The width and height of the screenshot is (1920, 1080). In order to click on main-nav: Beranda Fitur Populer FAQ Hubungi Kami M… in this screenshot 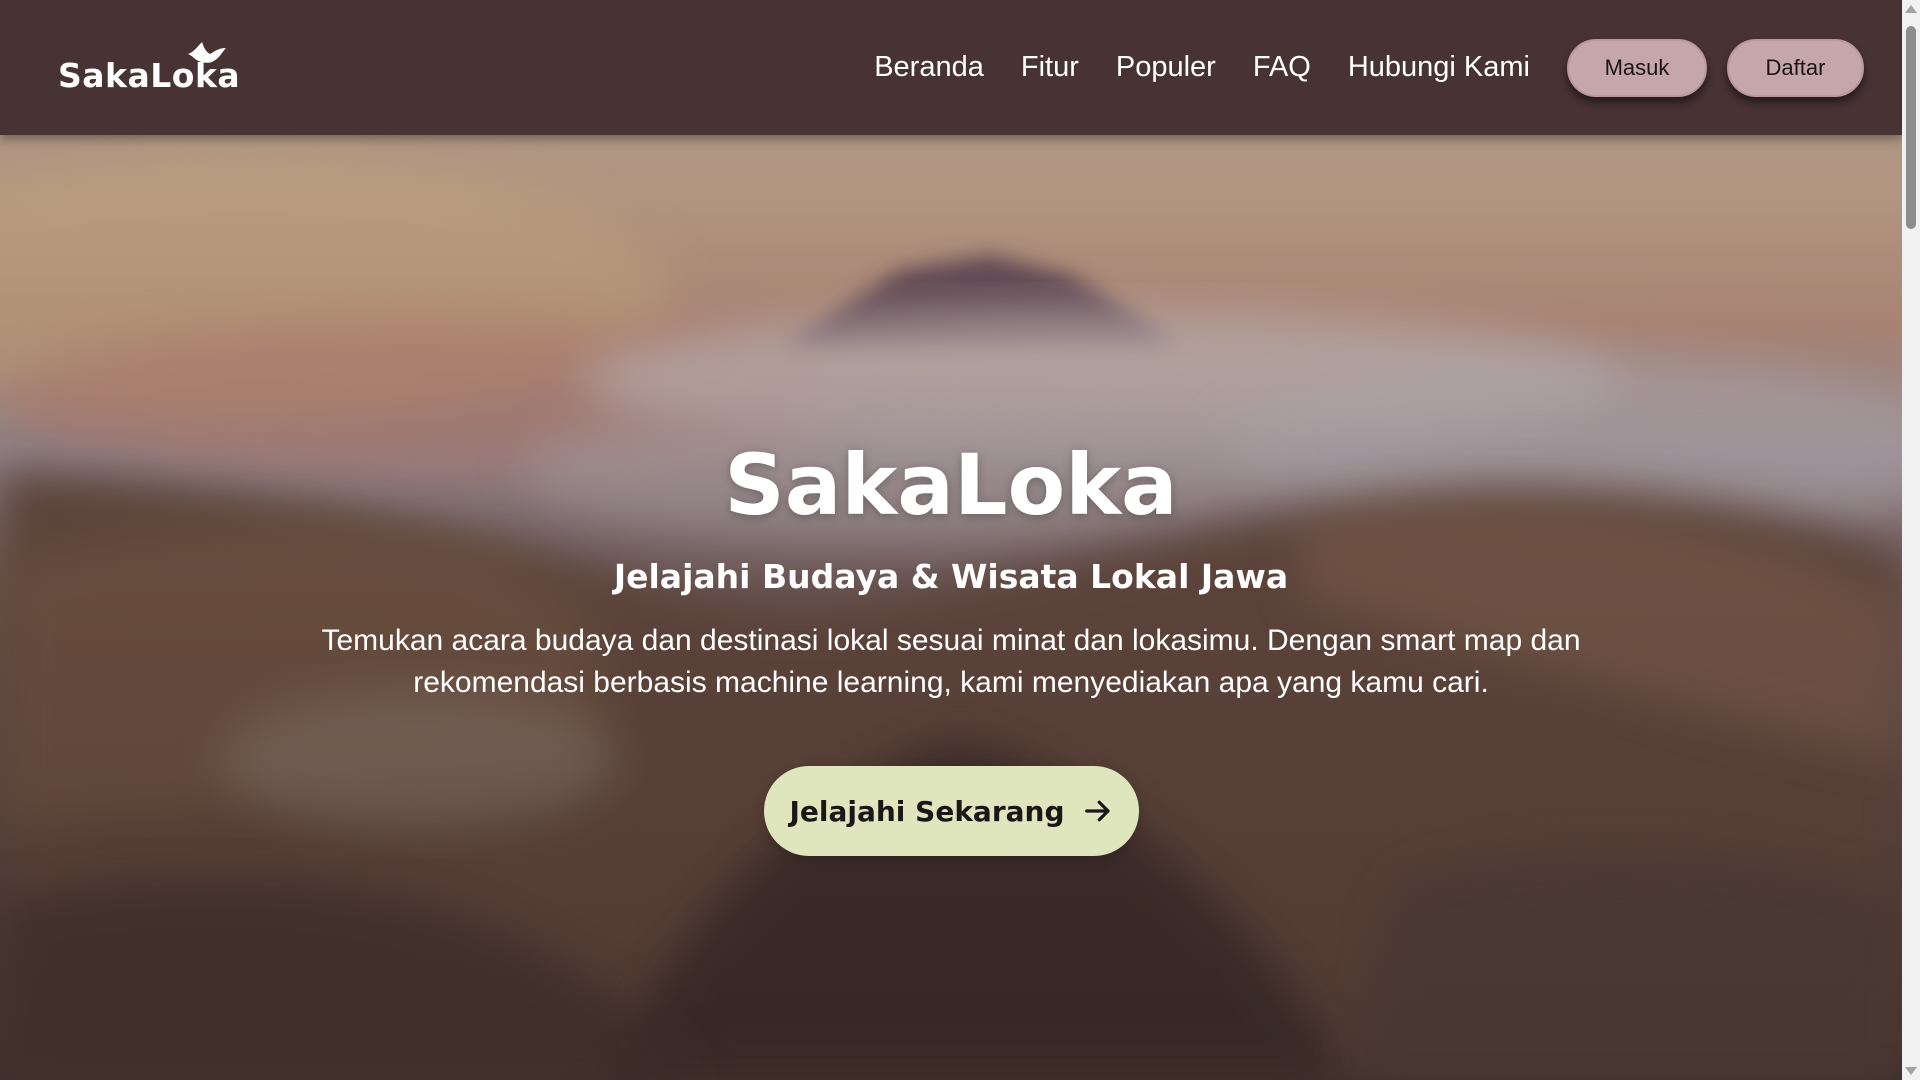, I will do `click(1388, 67)`.